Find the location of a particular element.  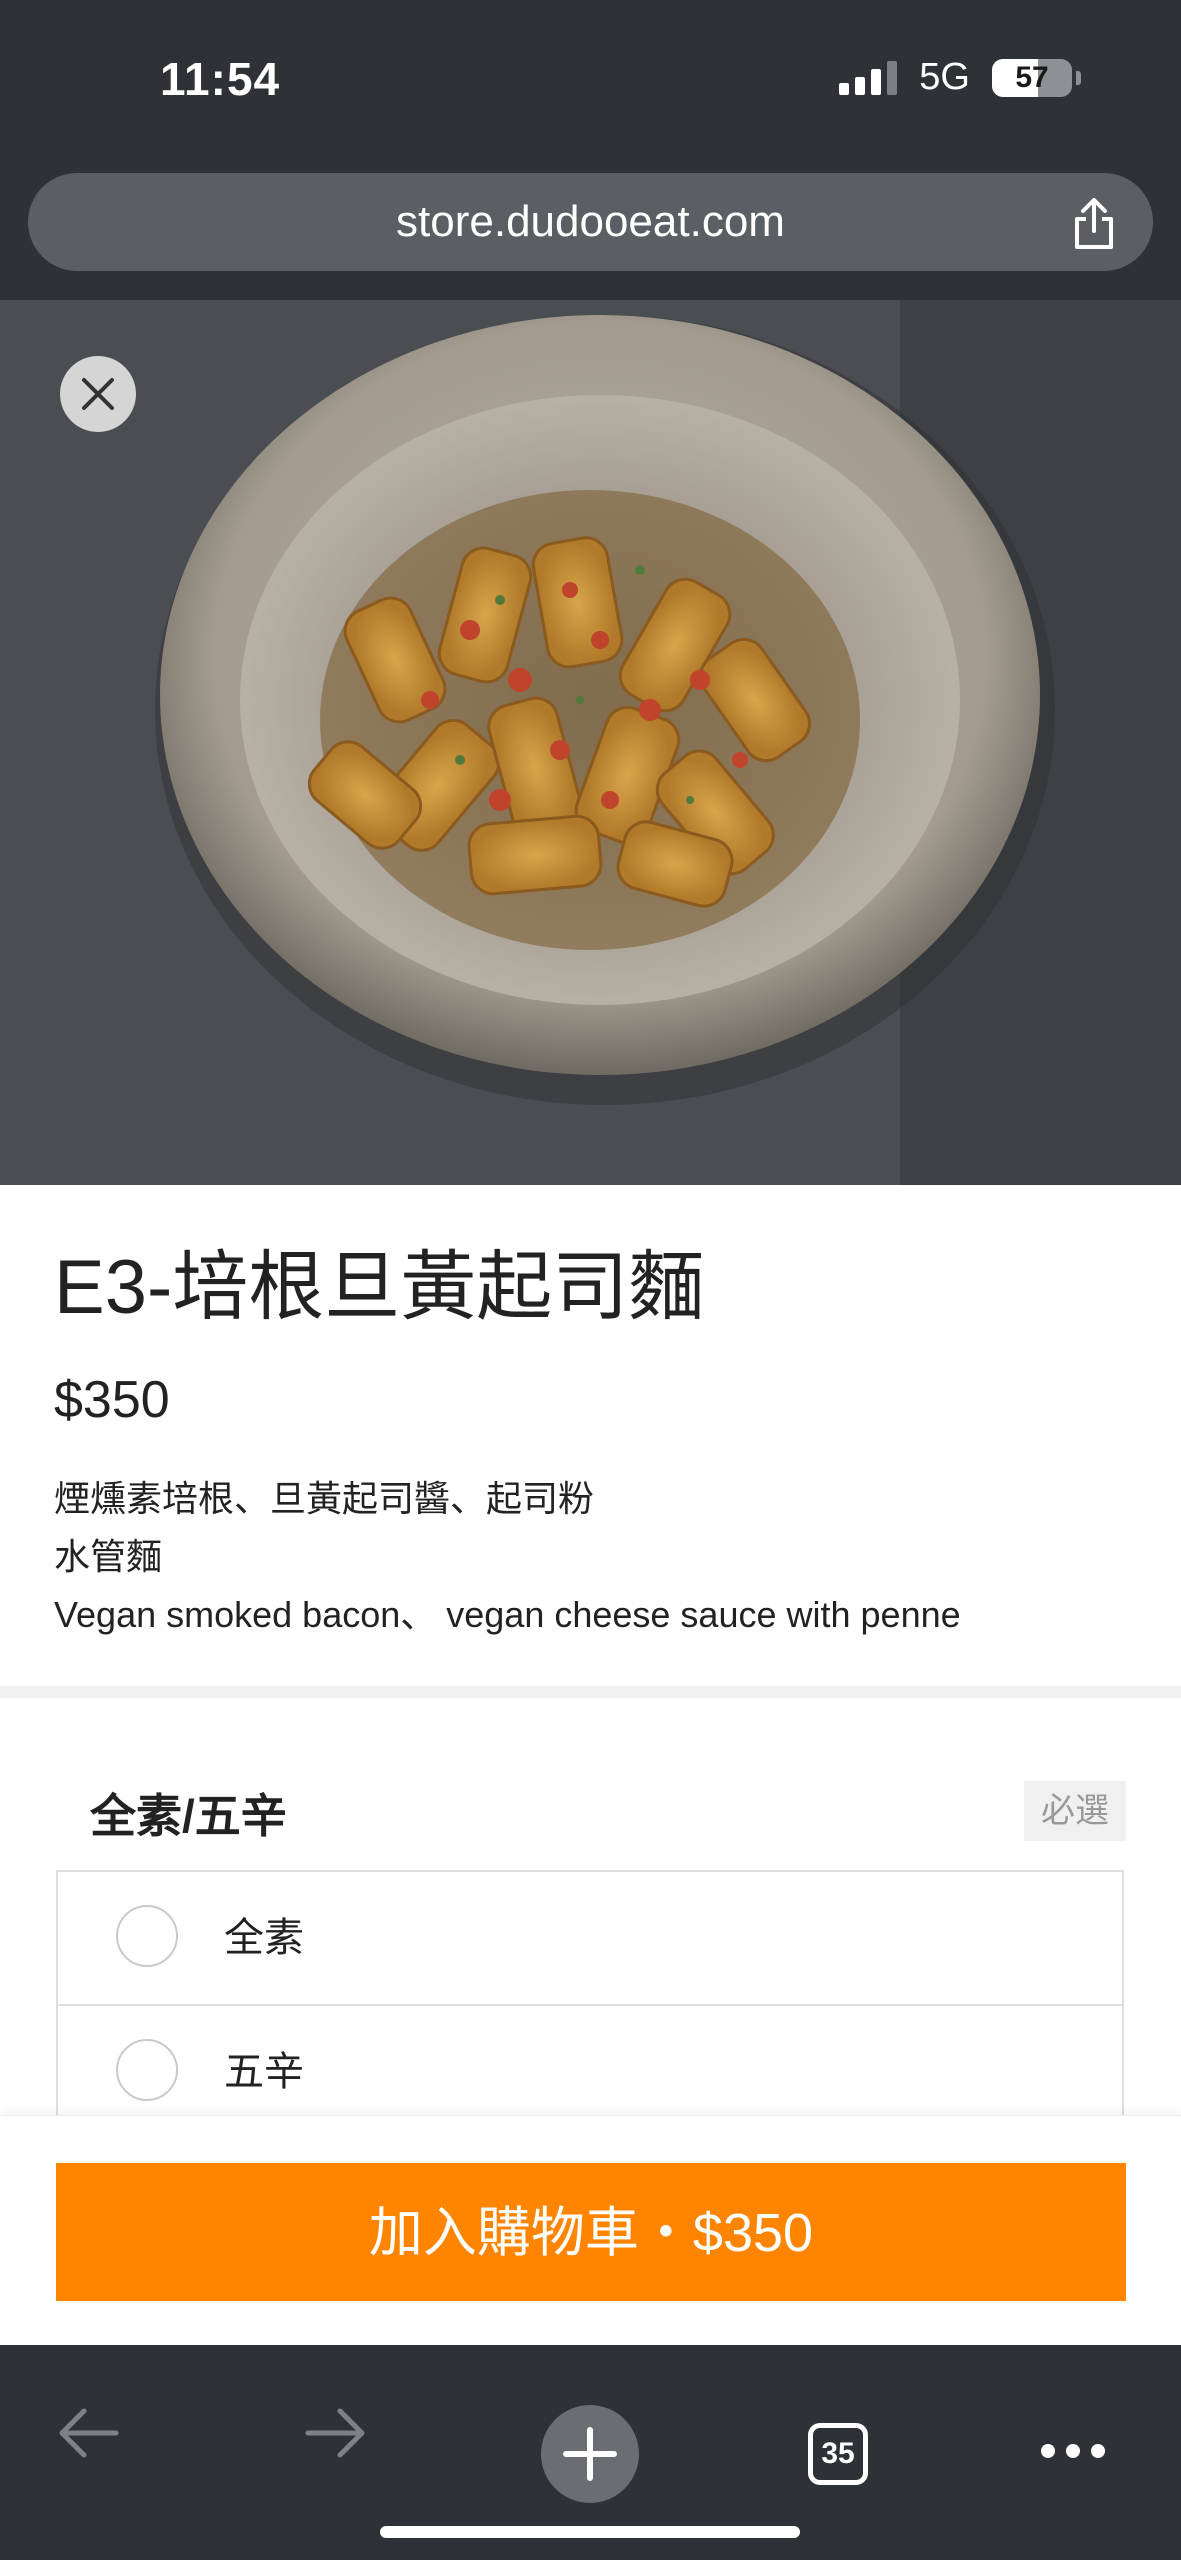

more-icon is located at coordinates (1073, 2453).